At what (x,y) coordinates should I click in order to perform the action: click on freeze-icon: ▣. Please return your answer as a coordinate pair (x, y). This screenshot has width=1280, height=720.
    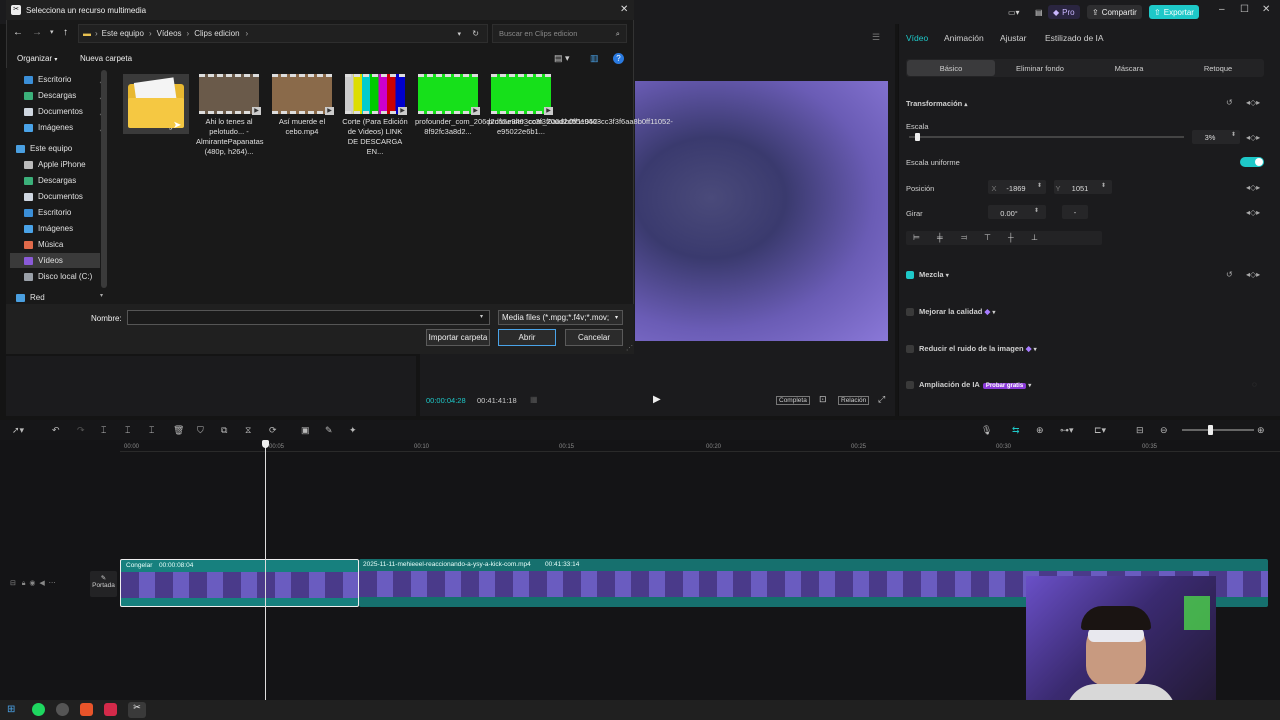
    Looking at the image, I should click on (305, 430).